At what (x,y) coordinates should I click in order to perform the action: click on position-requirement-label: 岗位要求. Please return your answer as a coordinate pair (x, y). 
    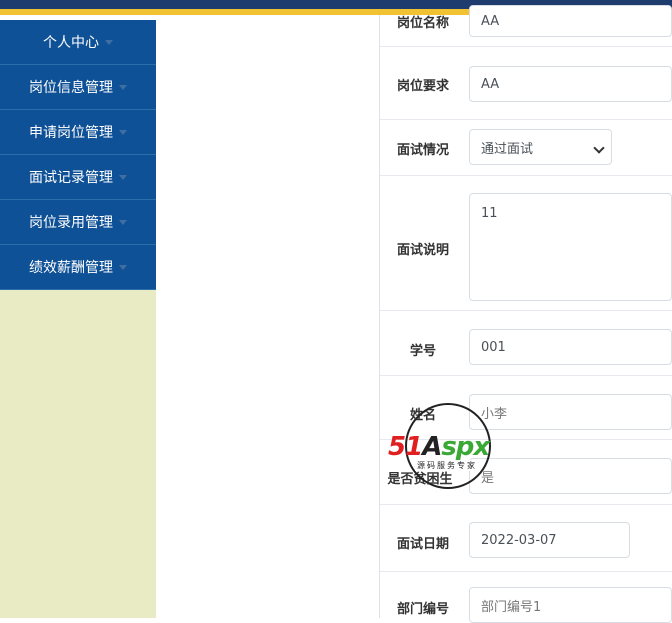
    Looking at the image, I should click on (422, 86).